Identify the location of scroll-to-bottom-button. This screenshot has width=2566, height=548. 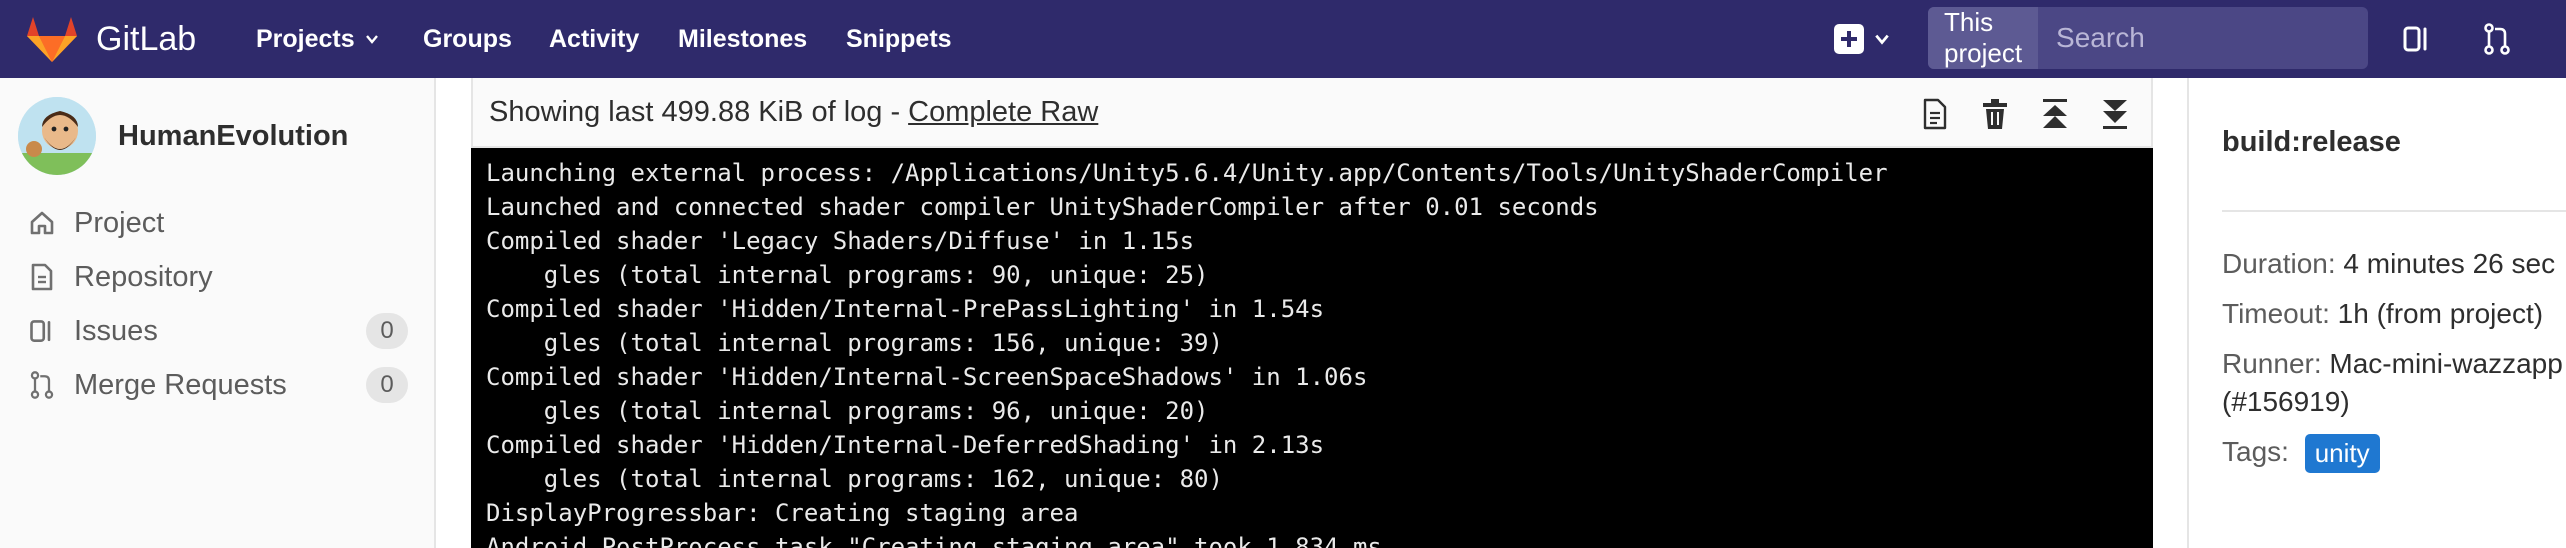
(2115, 114).